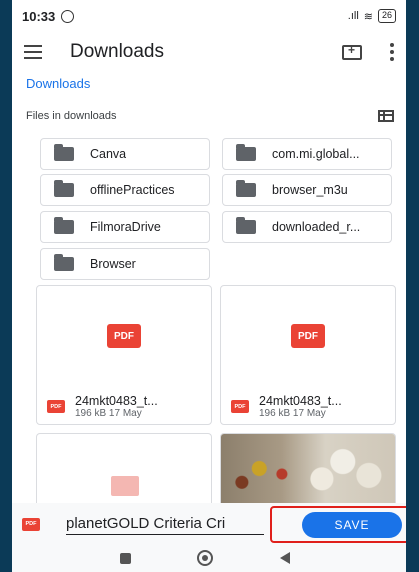 The height and width of the screenshot is (572, 419). Describe the element at coordinates (368, 16) in the screenshot. I see `wifi-icon: ≋` at that location.